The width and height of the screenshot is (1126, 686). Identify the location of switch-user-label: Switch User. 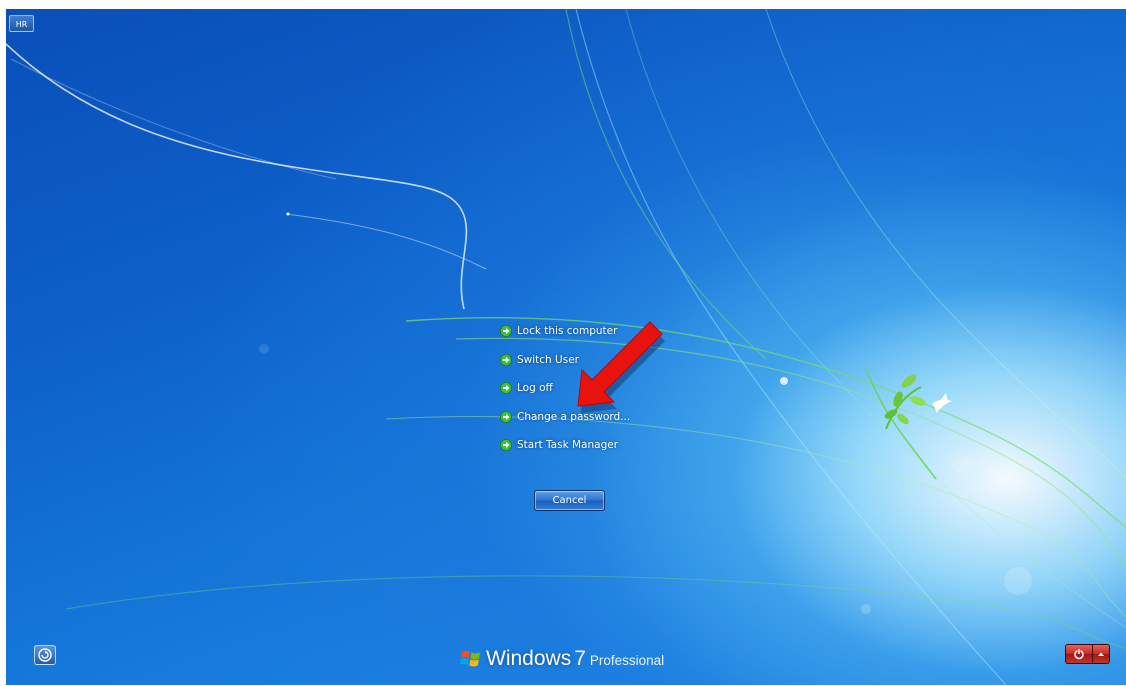
(548, 359).